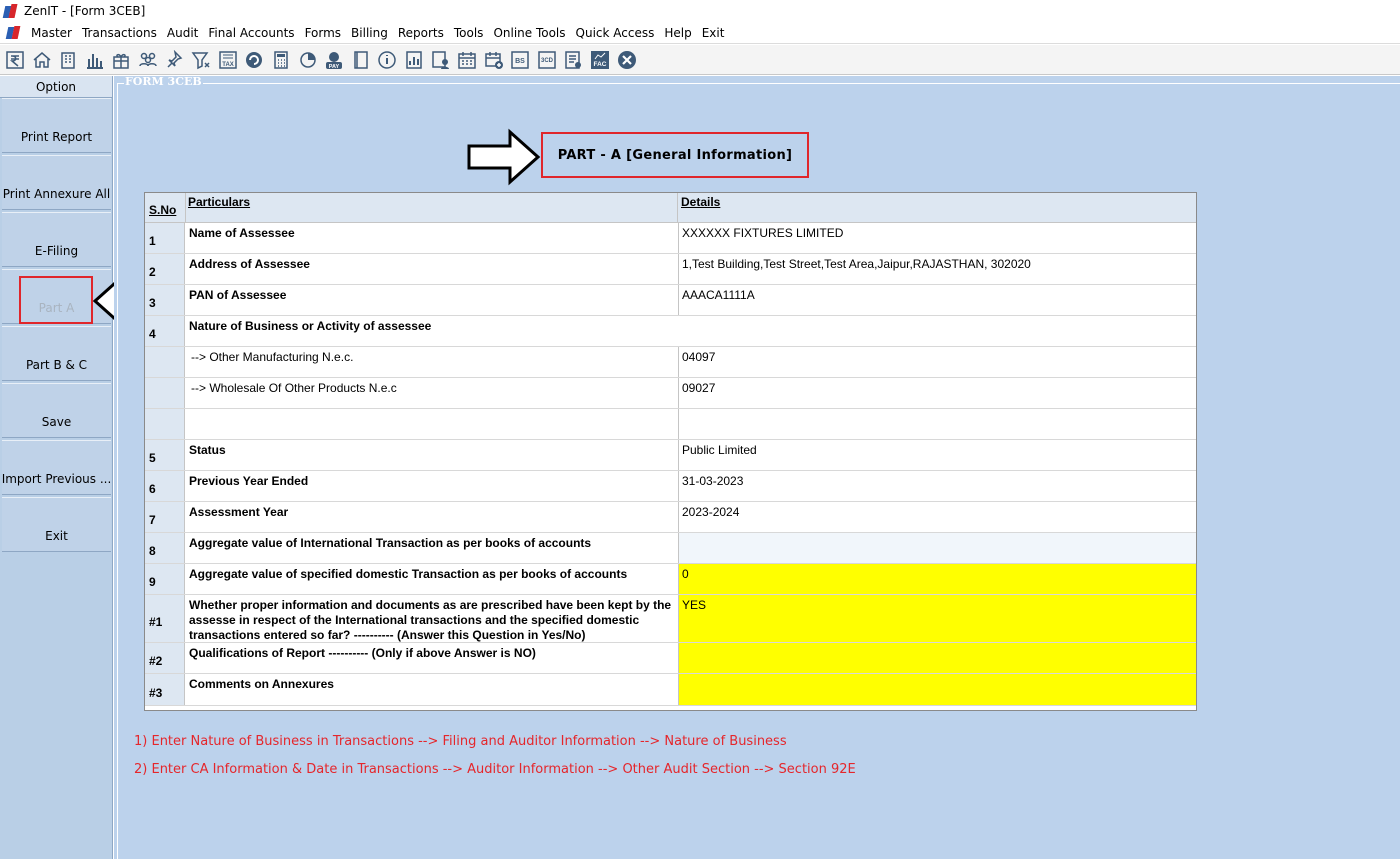 The width and height of the screenshot is (1400, 859). What do you see at coordinates (163, 81) in the screenshot?
I see `form-group-label: FORM 3CEB` at bounding box center [163, 81].